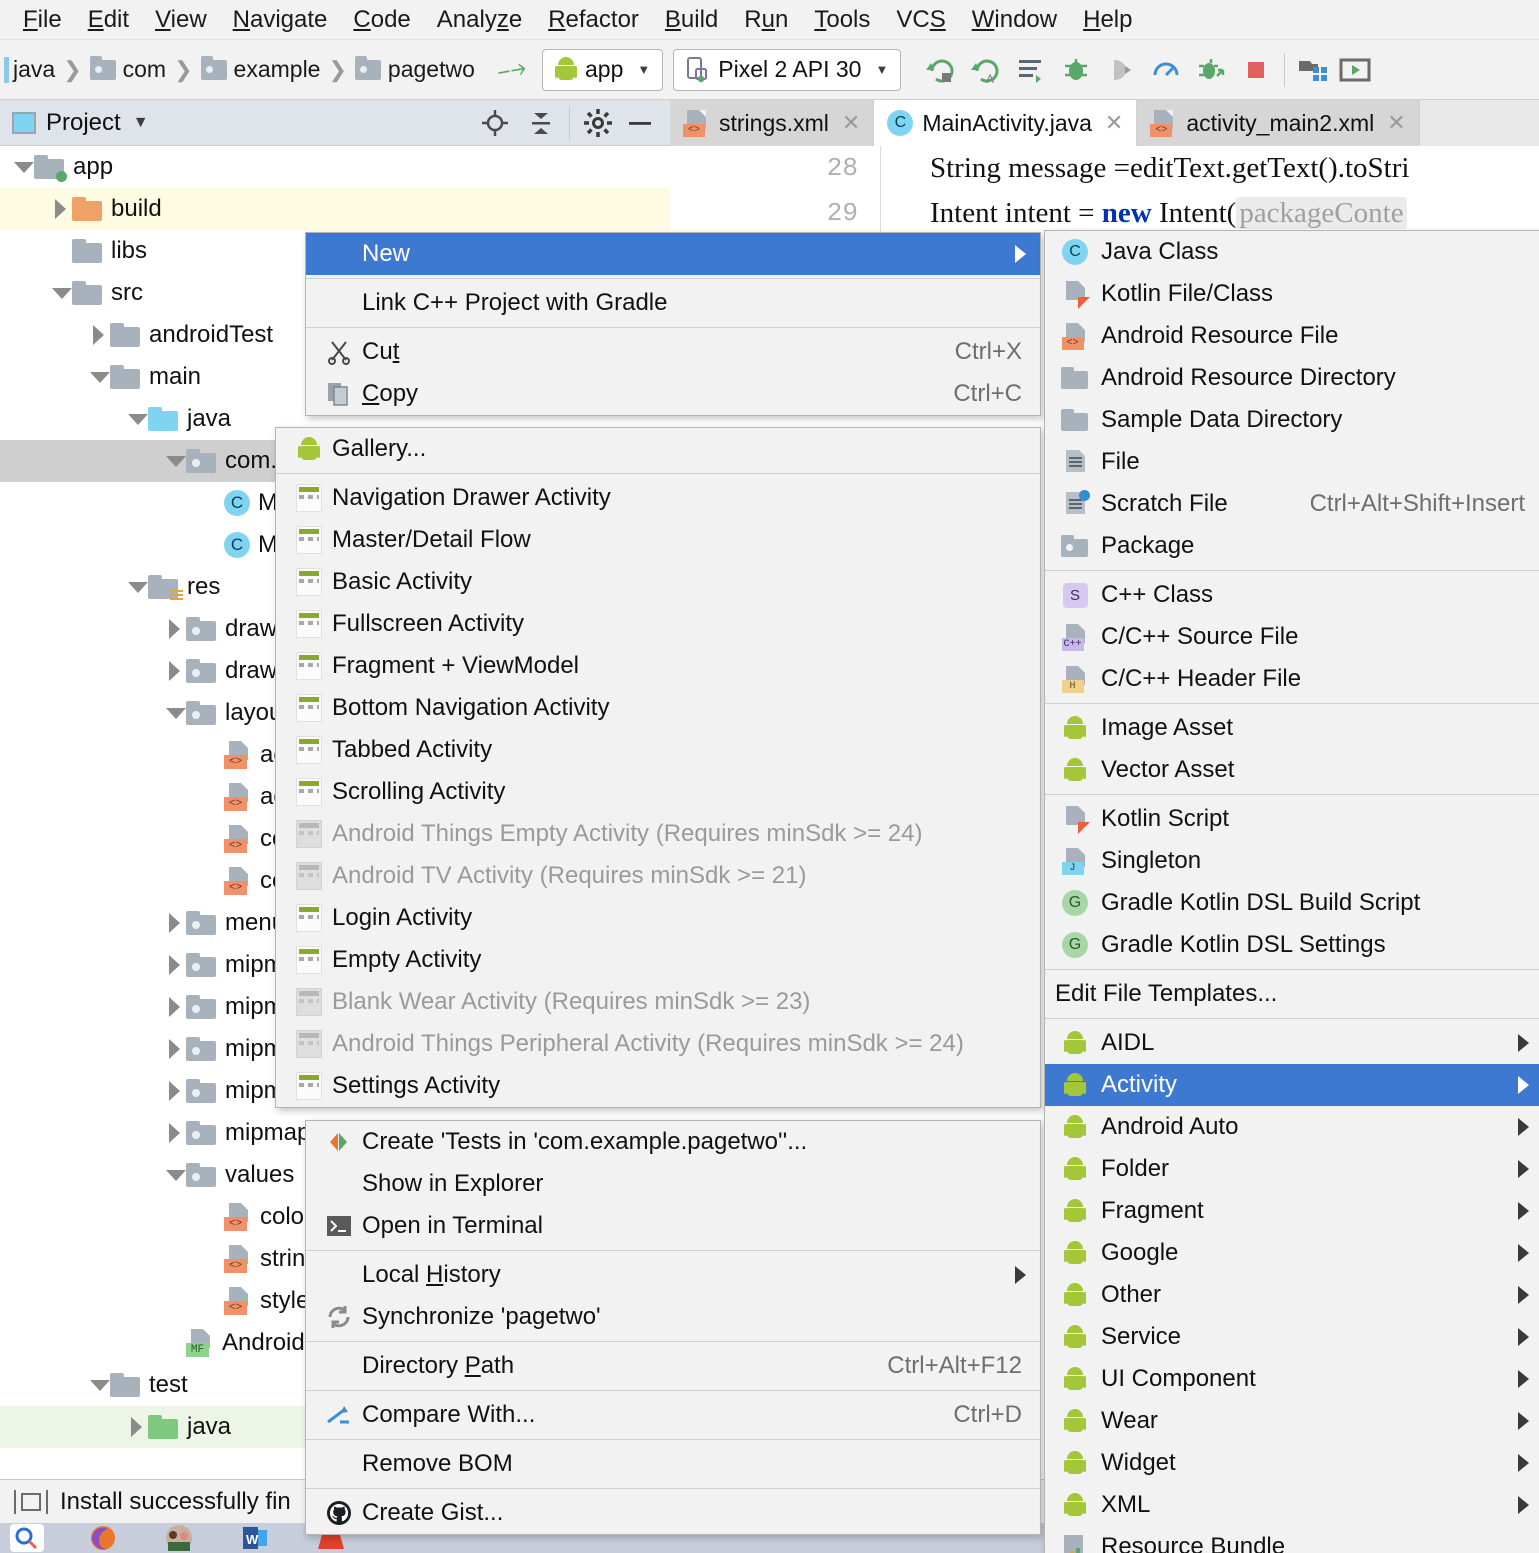  What do you see at coordinates (1292, 637) in the screenshot?
I see `new-submenu-c-c-source-file: C++ C/C++ Source File` at bounding box center [1292, 637].